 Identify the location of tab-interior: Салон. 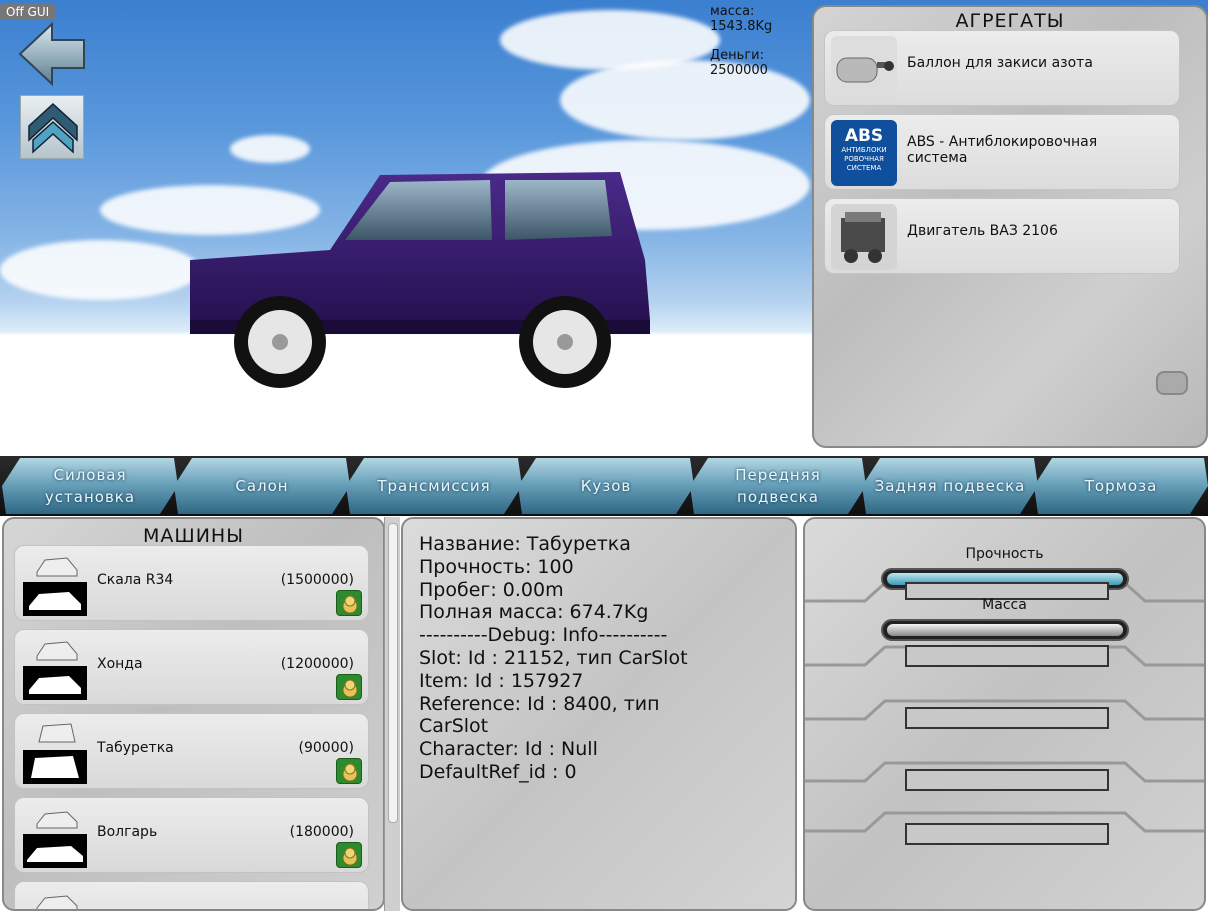
(262, 486).